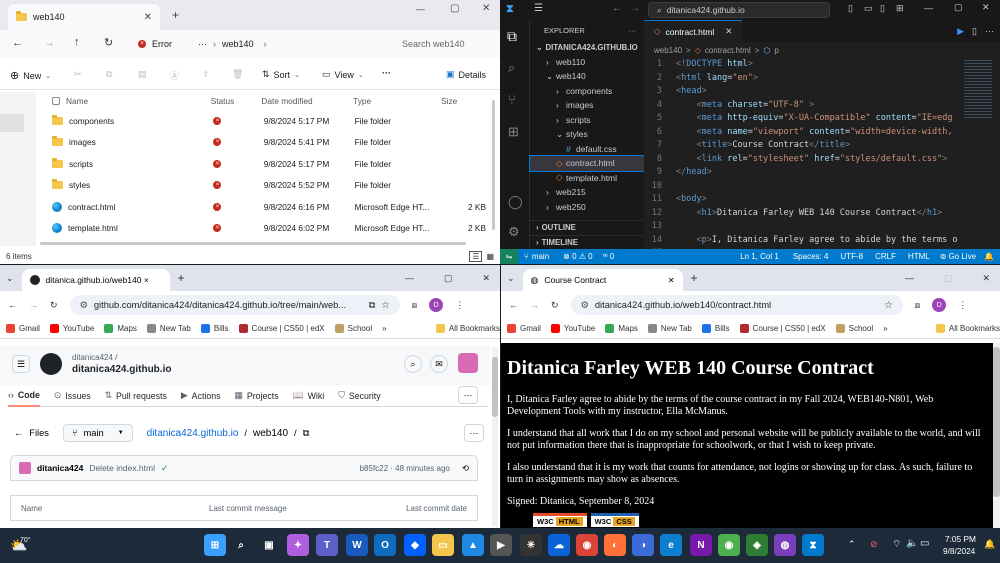  I want to click on bookmark-item: Course | CS50 | edX, so click(782, 328).